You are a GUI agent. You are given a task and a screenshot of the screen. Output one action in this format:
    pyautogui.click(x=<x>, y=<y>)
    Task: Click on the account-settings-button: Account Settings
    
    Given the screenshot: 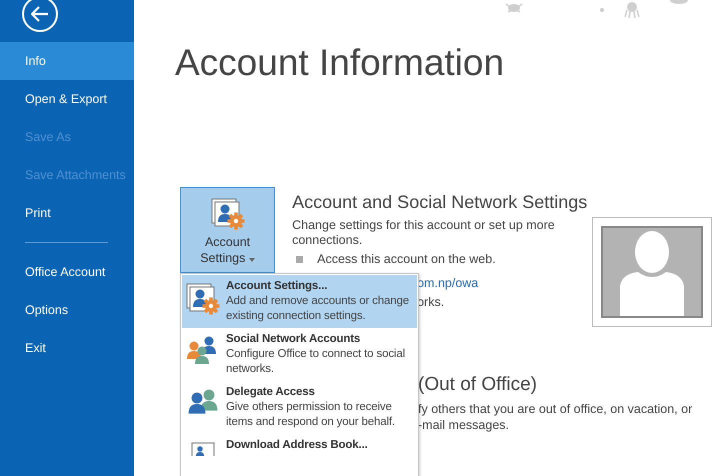 What is the action you would take?
    pyautogui.click(x=228, y=230)
    